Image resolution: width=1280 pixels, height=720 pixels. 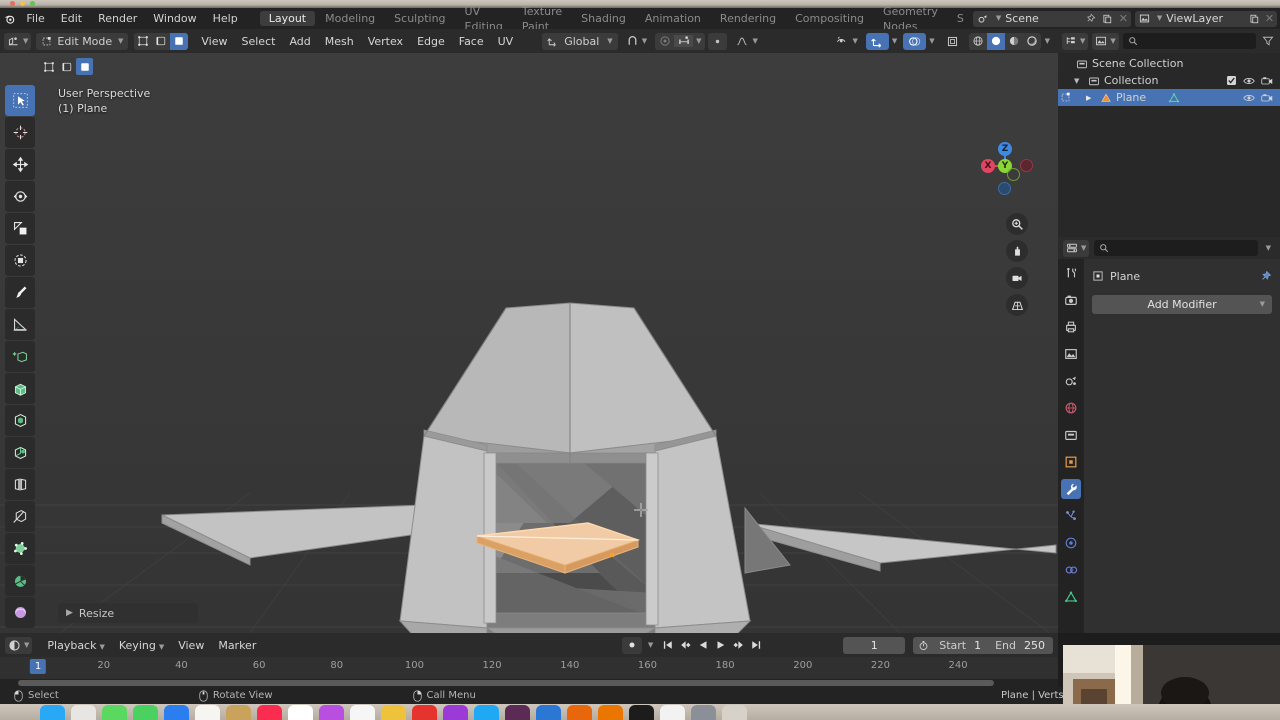 I want to click on play-reverse-icon, so click(x=703, y=645).